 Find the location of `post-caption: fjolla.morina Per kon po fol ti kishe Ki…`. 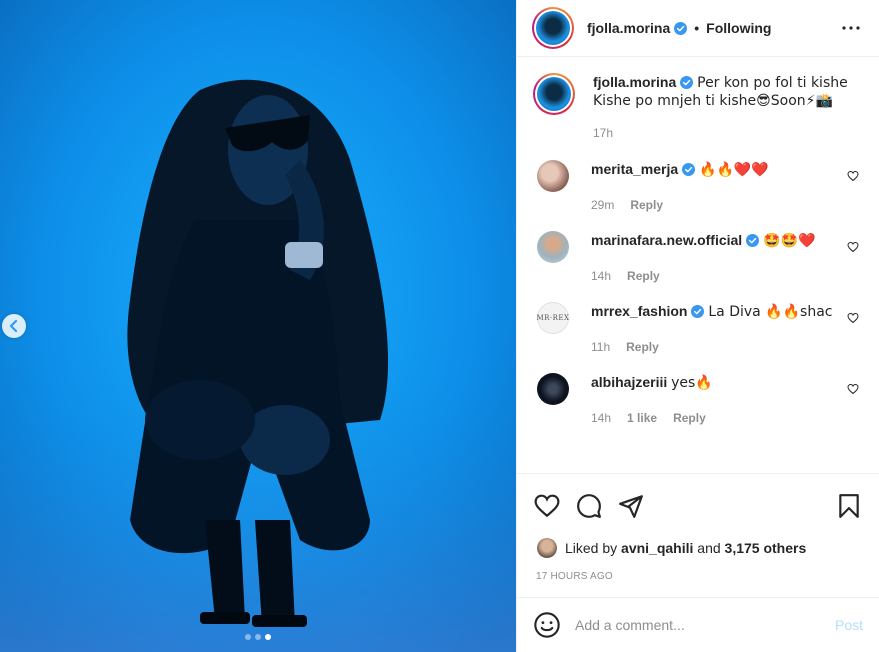

post-caption: fjolla.morina Per kon po fol ti kishe Ki… is located at coordinates (698, 107).